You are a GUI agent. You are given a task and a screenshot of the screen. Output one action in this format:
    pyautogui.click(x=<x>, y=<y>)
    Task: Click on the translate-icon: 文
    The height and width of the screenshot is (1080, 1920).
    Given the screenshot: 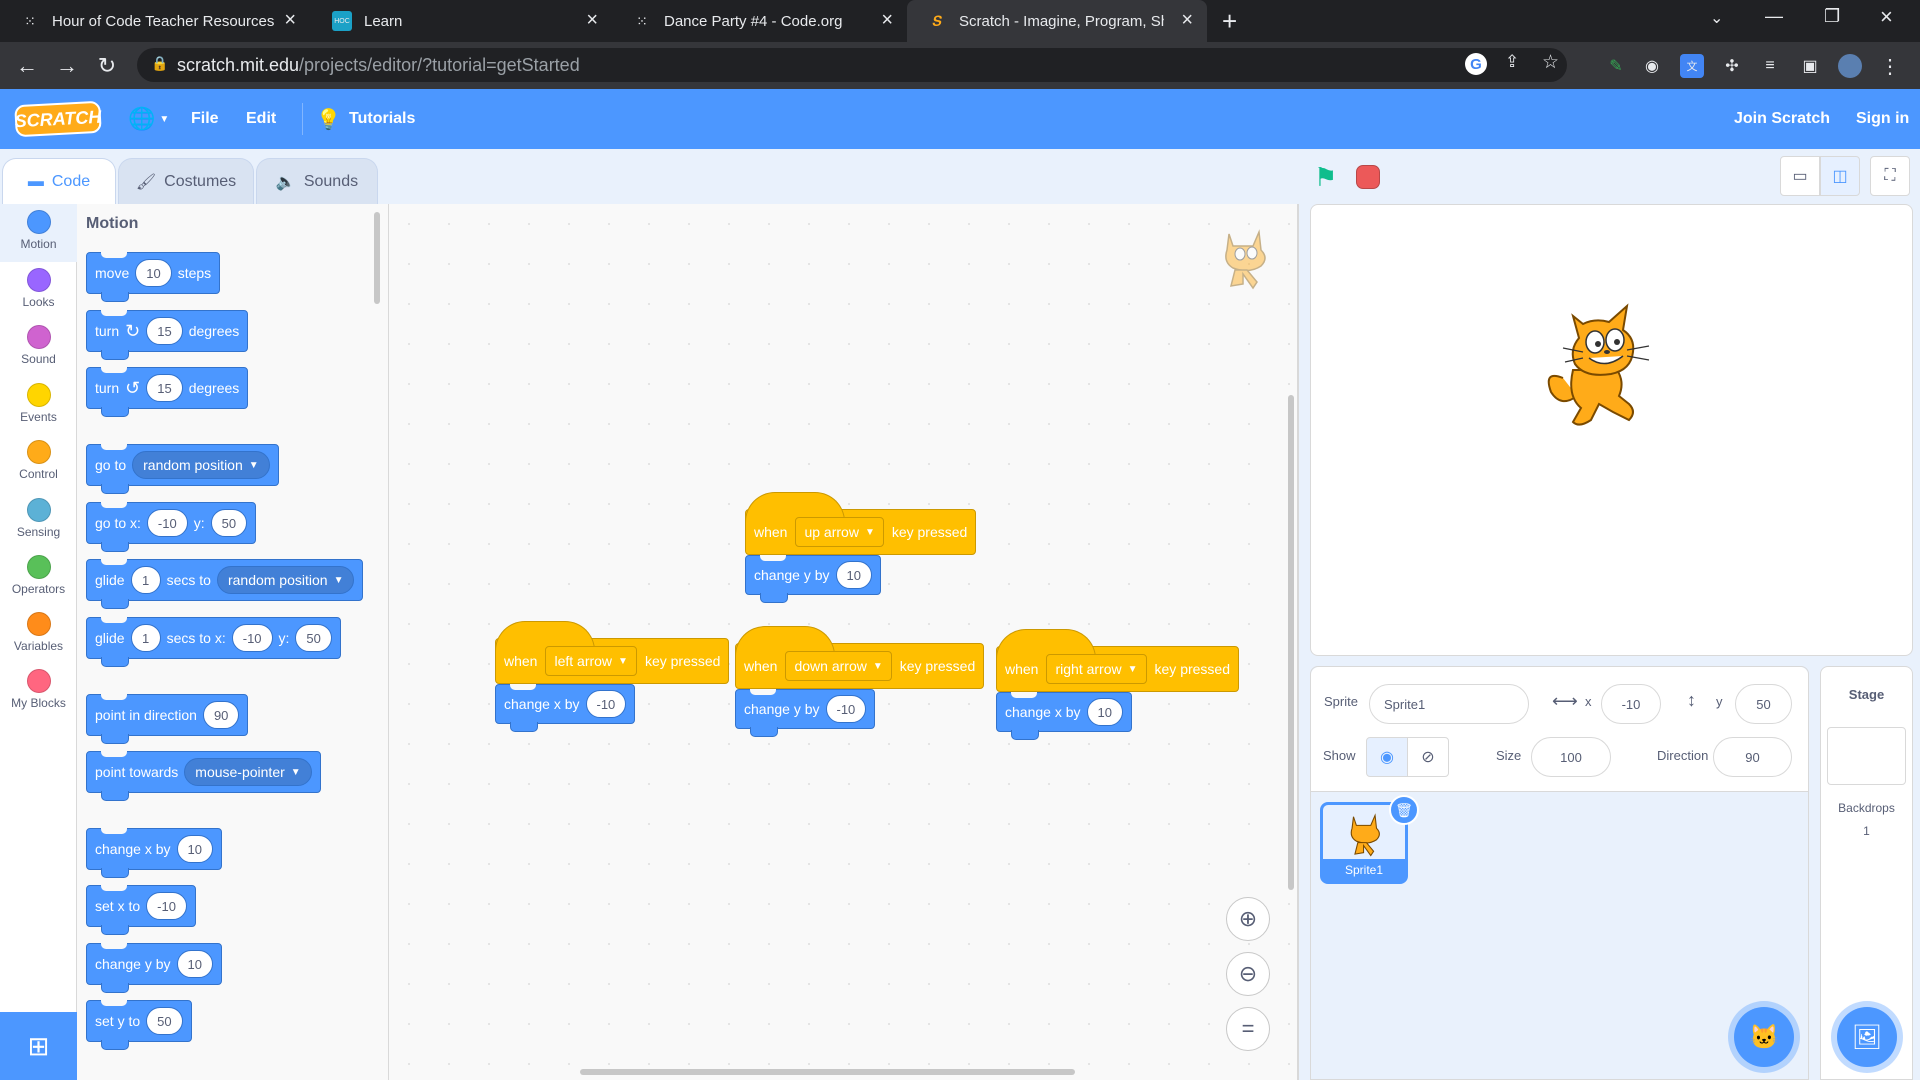 What is the action you would take?
    pyautogui.click(x=1692, y=66)
    